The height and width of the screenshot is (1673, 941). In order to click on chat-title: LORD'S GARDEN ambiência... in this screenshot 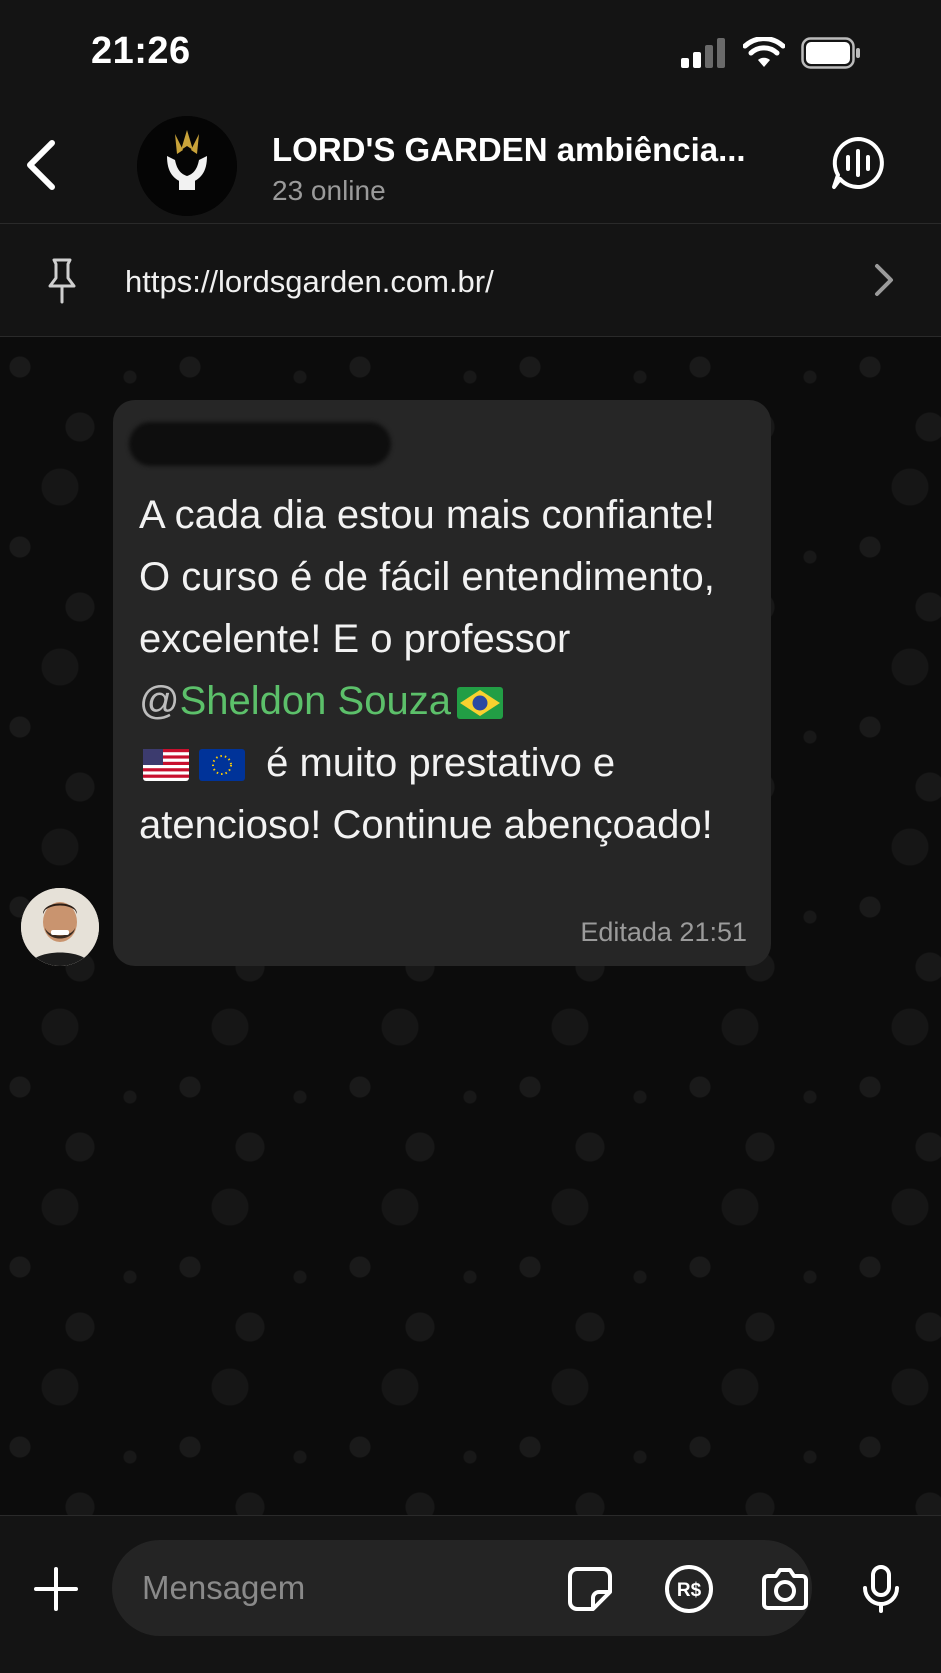, I will do `click(522, 150)`.